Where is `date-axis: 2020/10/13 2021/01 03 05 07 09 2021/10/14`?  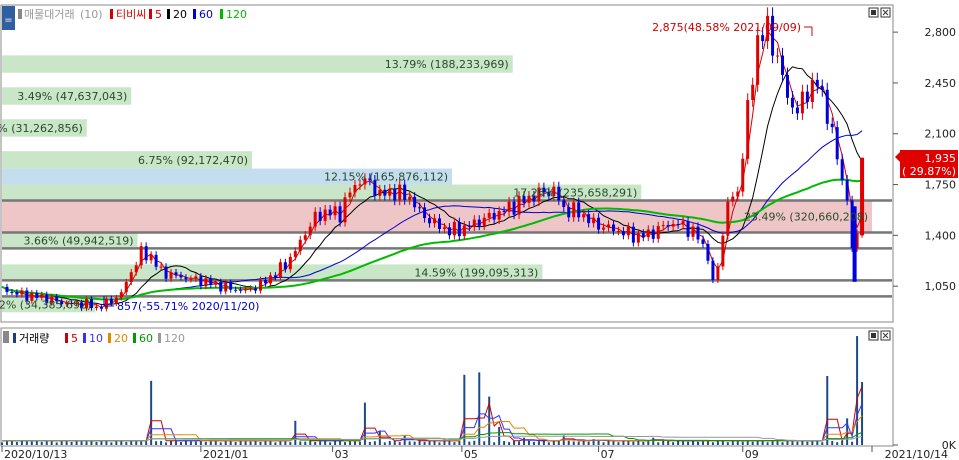
date-axis: 2020/10/13 2021/01 03 05 07 09 2021/10/14 is located at coordinates (474, 453).